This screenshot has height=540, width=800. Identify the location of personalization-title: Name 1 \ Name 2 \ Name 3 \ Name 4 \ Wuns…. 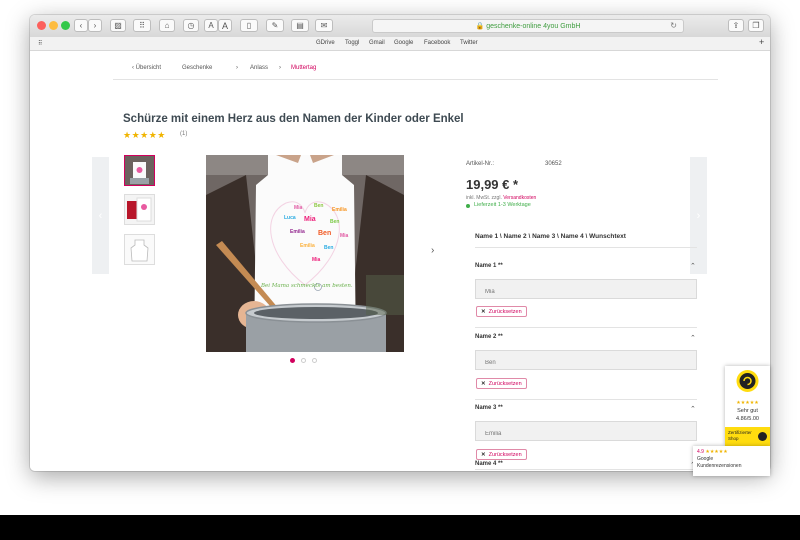
(550, 236).